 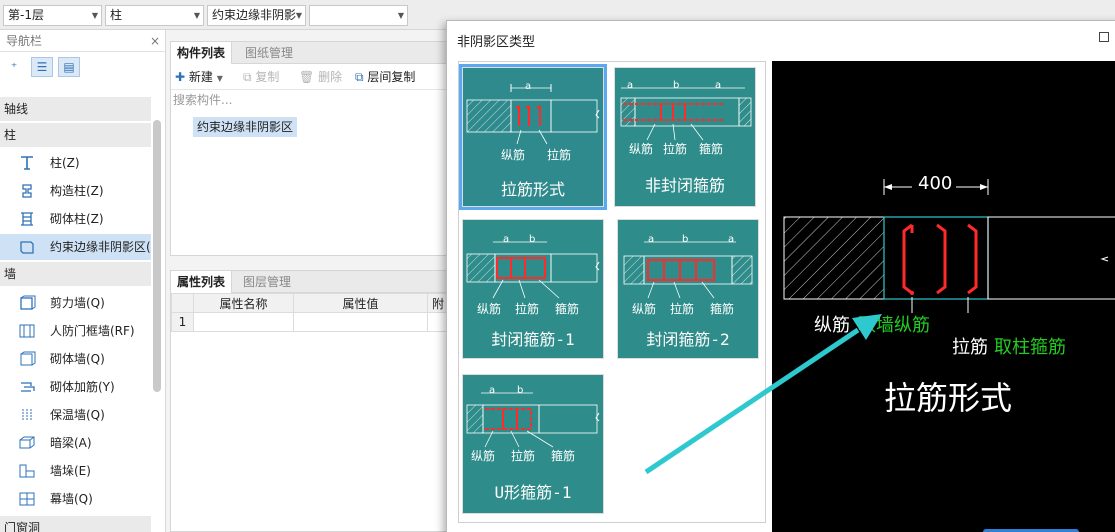 I want to click on annotation-arrow, so click(x=763, y=394).